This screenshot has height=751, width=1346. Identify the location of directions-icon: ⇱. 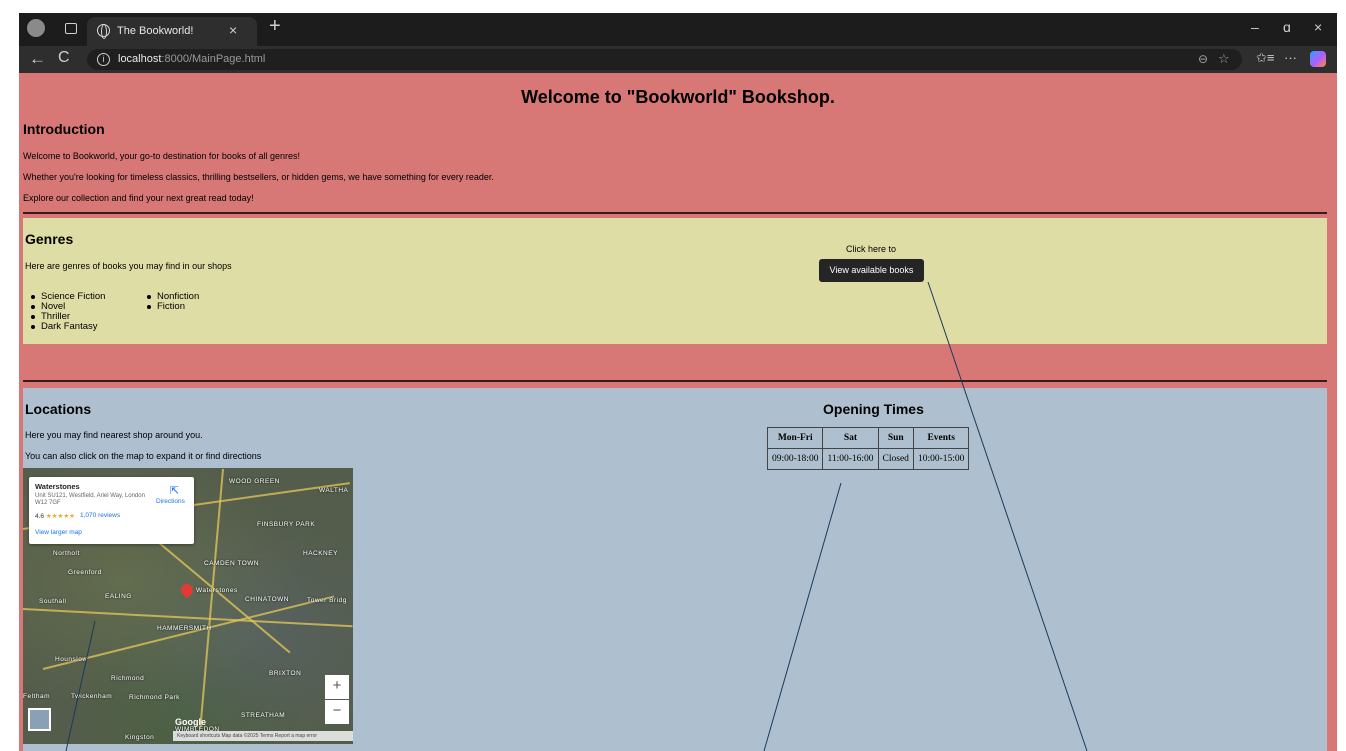
(174, 490).